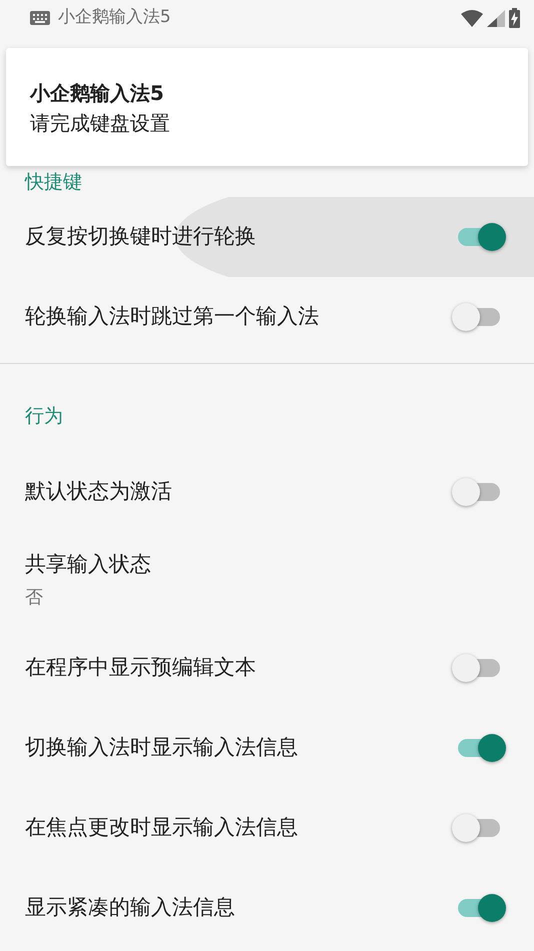  What do you see at coordinates (472, 18) in the screenshot?
I see `wifi-icon` at bounding box center [472, 18].